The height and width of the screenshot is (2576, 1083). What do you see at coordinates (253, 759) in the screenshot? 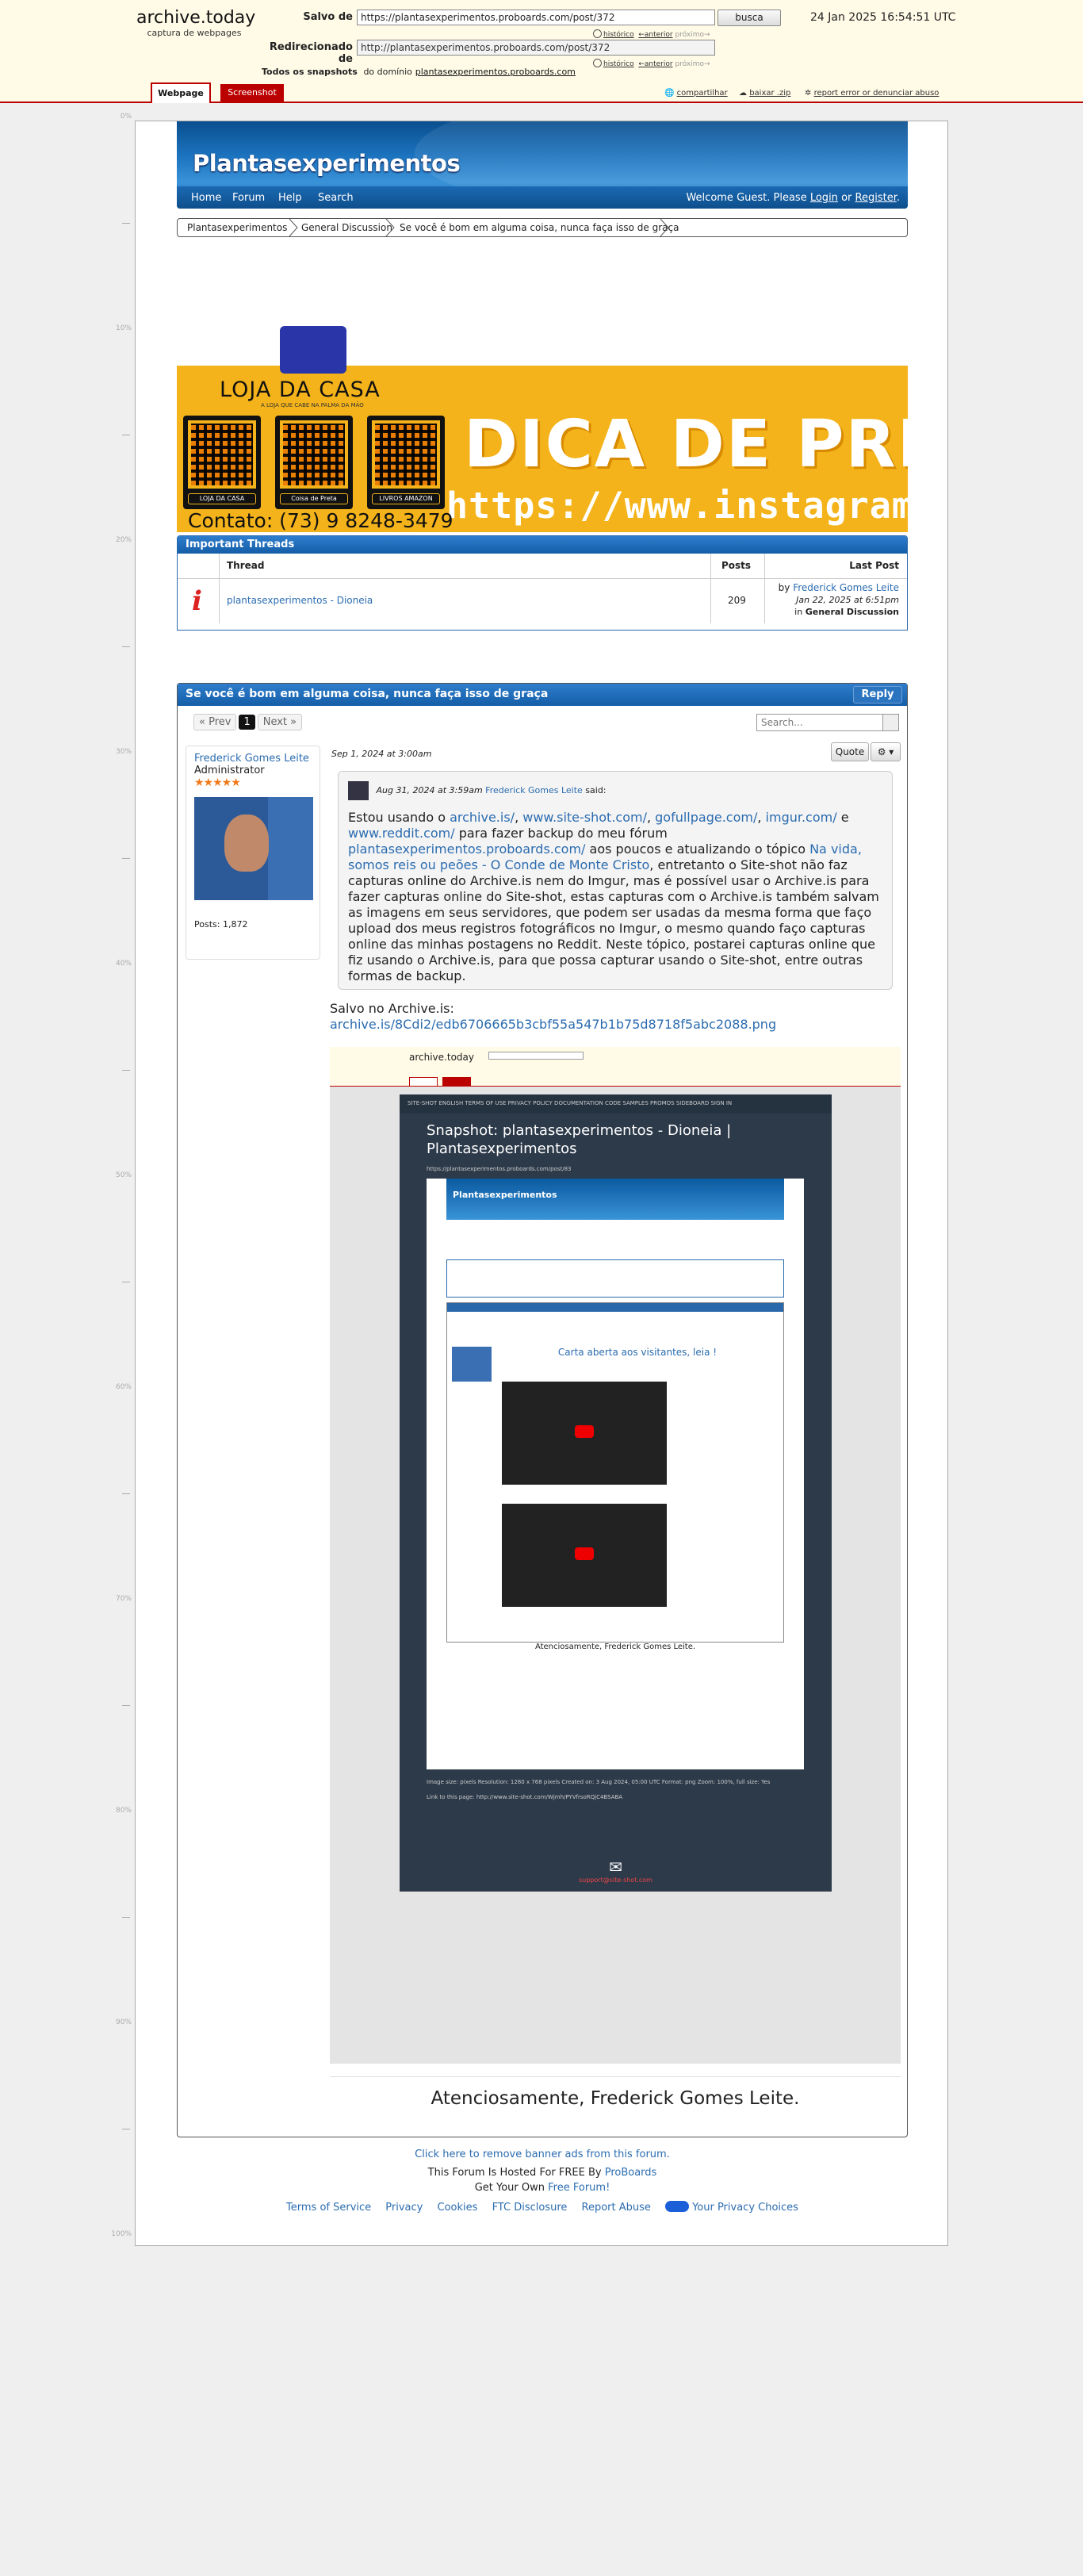
I see `user-name: Frederick Gomes Leite` at bounding box center [253, 759].